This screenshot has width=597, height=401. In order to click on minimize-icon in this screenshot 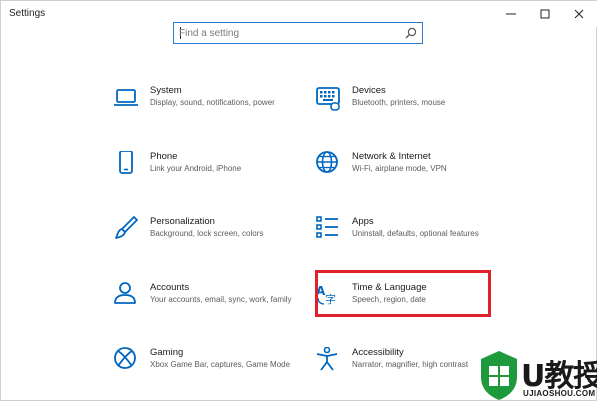, I will do `click(511, 14)`.